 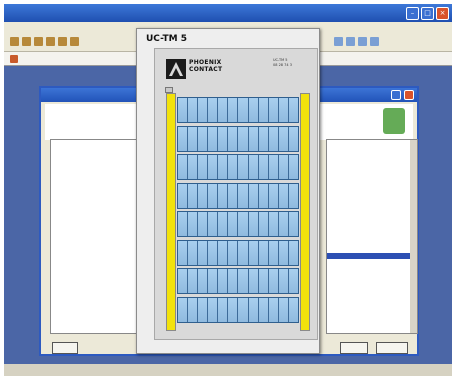 What do you see at coordinates (392, 348) in the screenshot?
I see `cancel-button` at bounding box center [392, 348].